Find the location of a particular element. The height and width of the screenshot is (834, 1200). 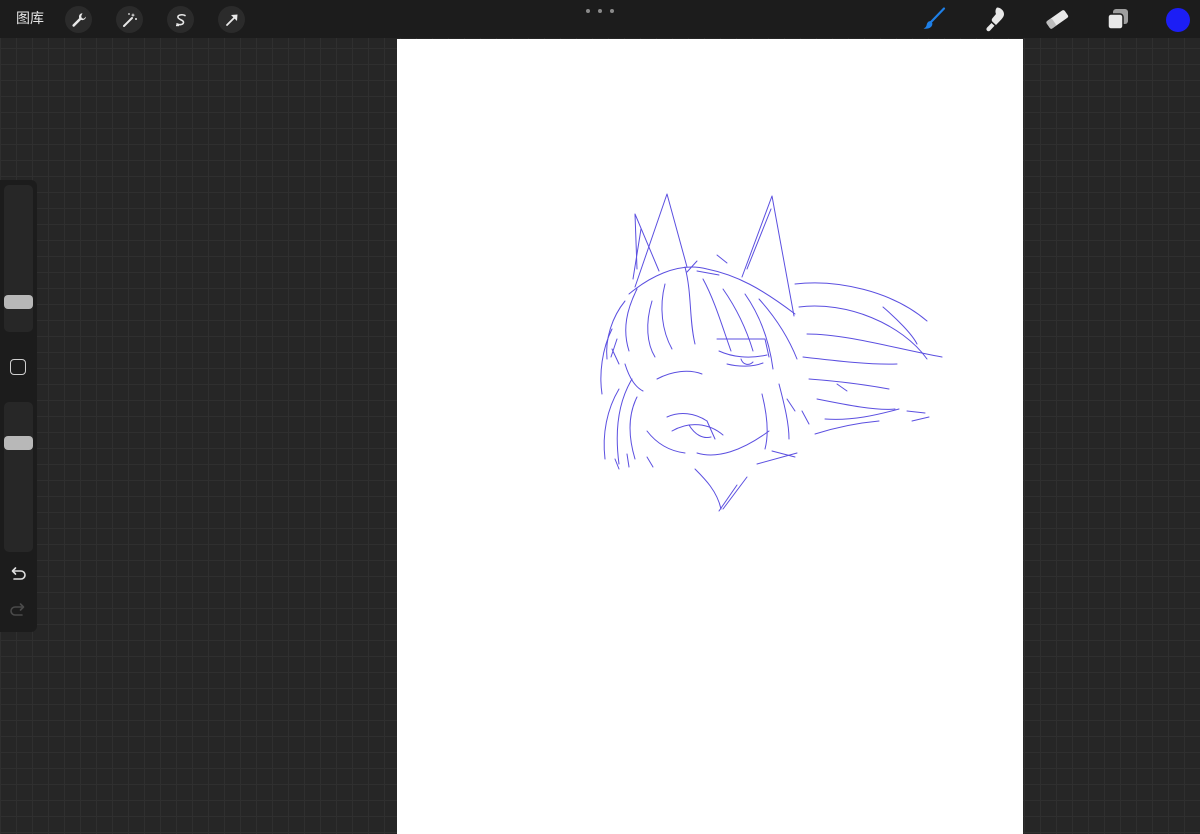

undo-button is located at coordinates (18, 574).